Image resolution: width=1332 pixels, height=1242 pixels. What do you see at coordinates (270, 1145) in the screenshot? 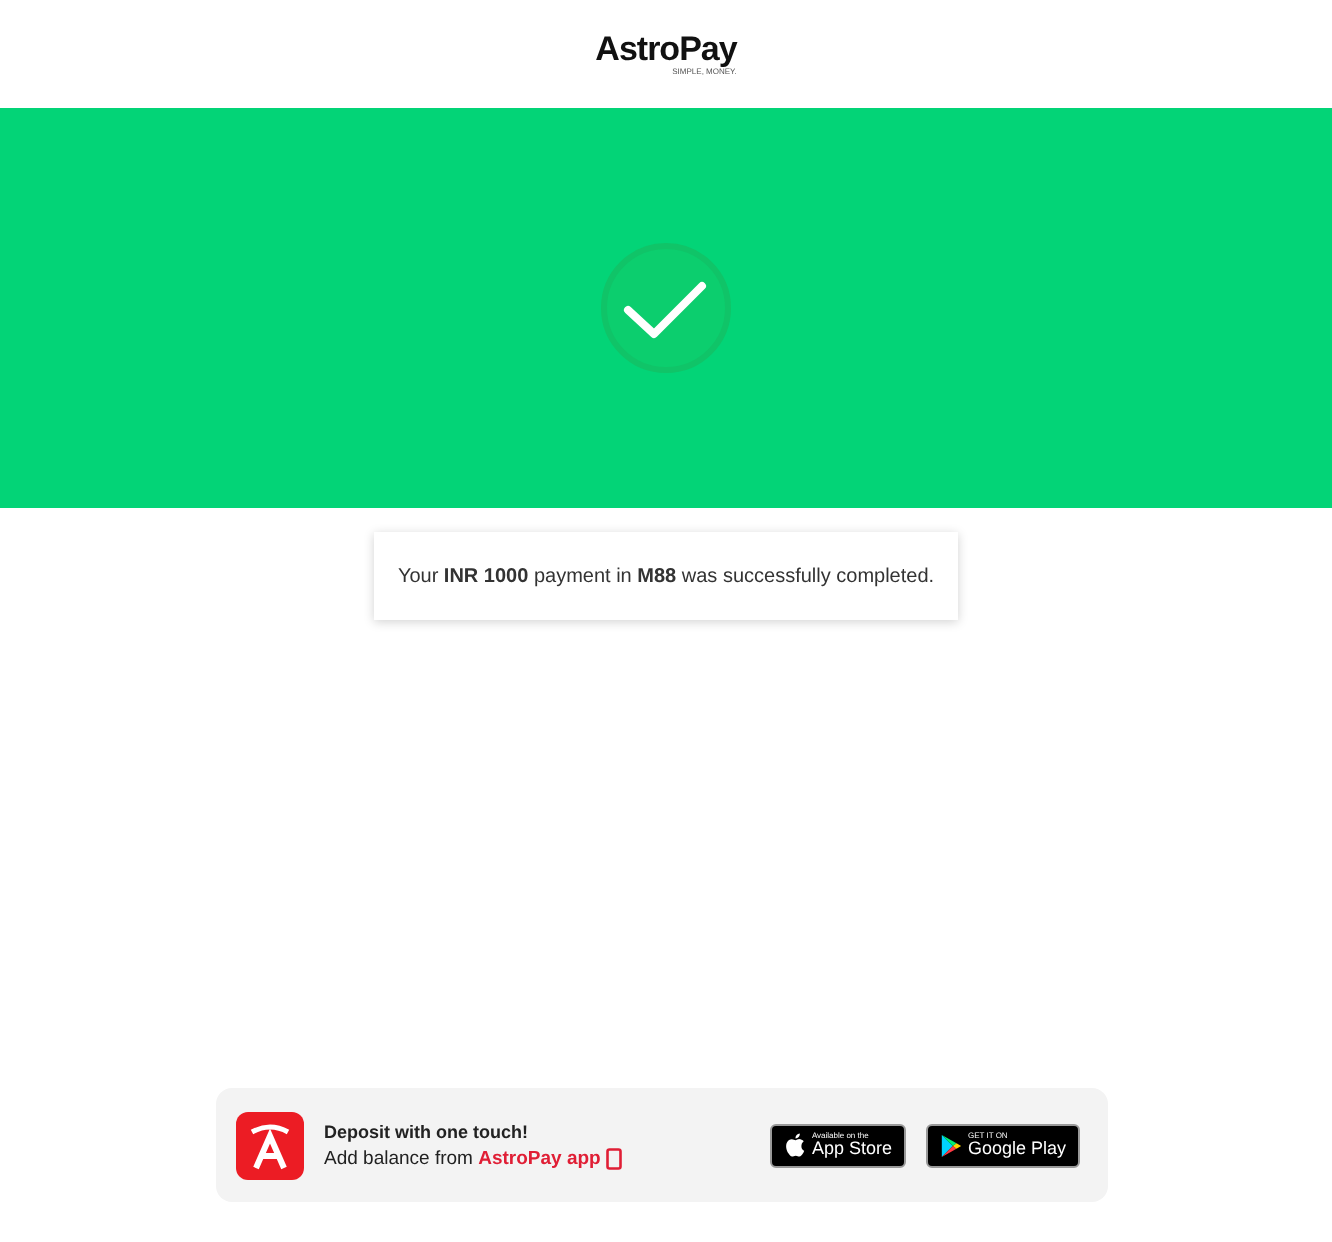
I see `app-logo-icon` at bounding box center [270, 1145].